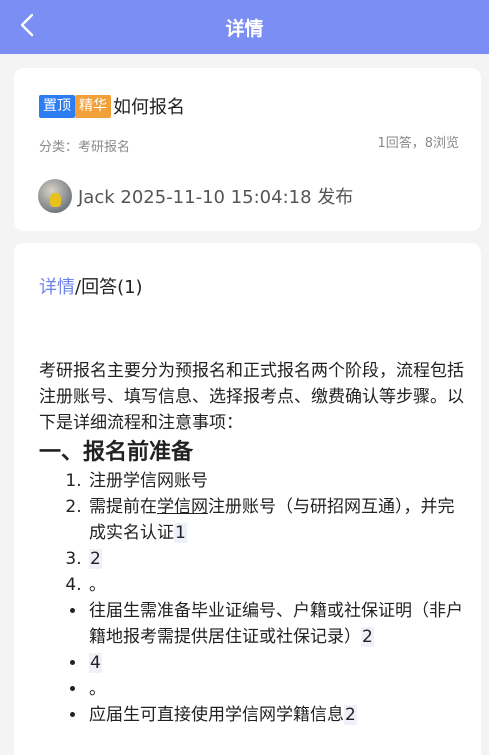 This screenshot has width=489, height=755. What do you see at coordinates (123, 507) in the screenshot?
I see `list-item-text: 需提前在` at bounding box center [123, 507].